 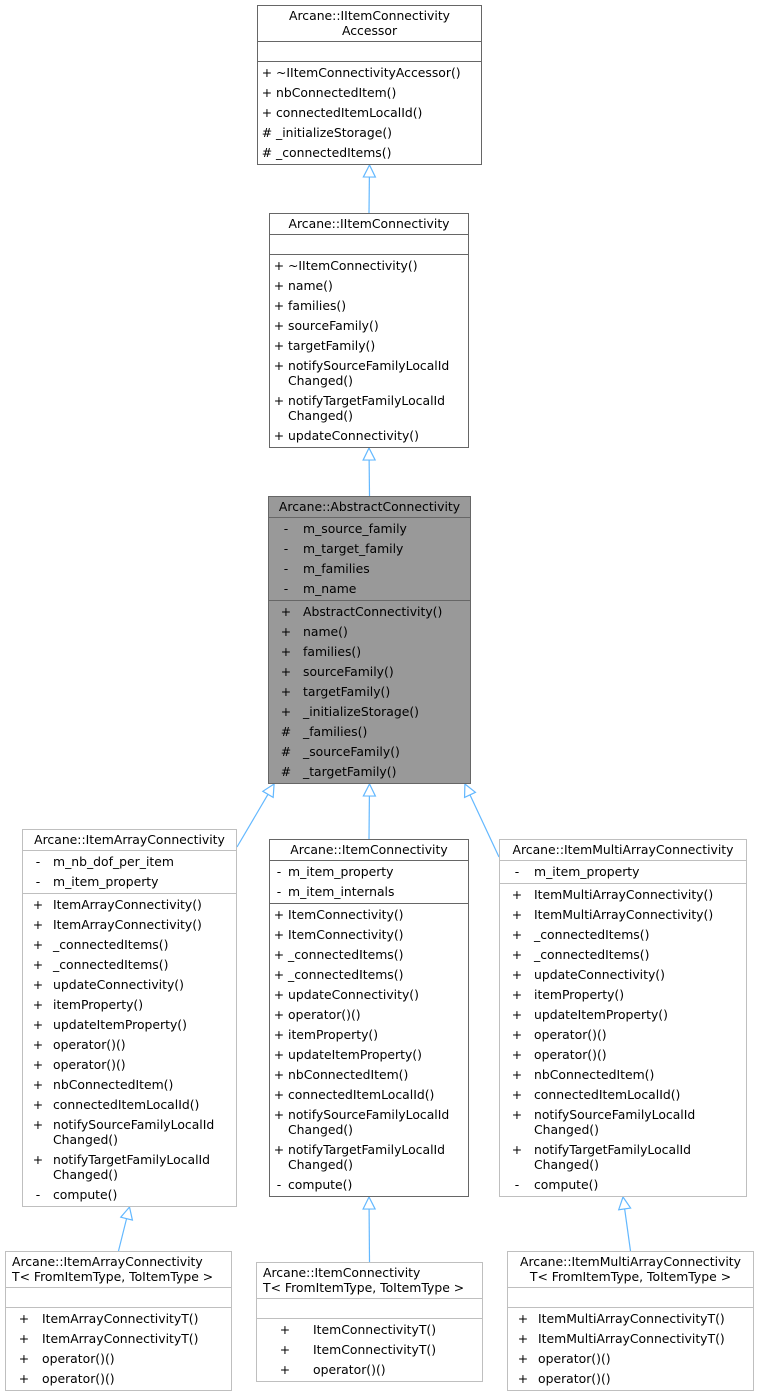 I want to click on method-name: ItemMultiArrayConnectivity(), so click(x=640, y=894).